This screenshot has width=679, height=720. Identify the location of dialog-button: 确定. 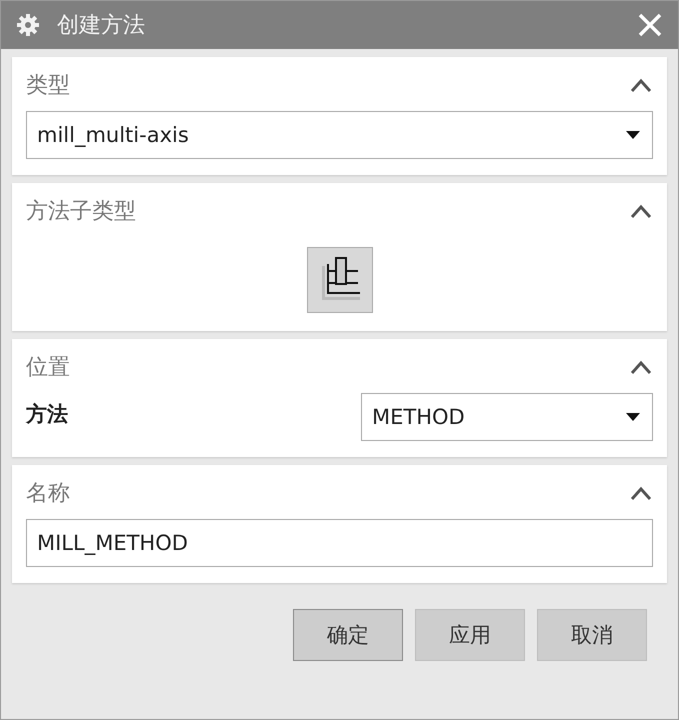
(348, 635).